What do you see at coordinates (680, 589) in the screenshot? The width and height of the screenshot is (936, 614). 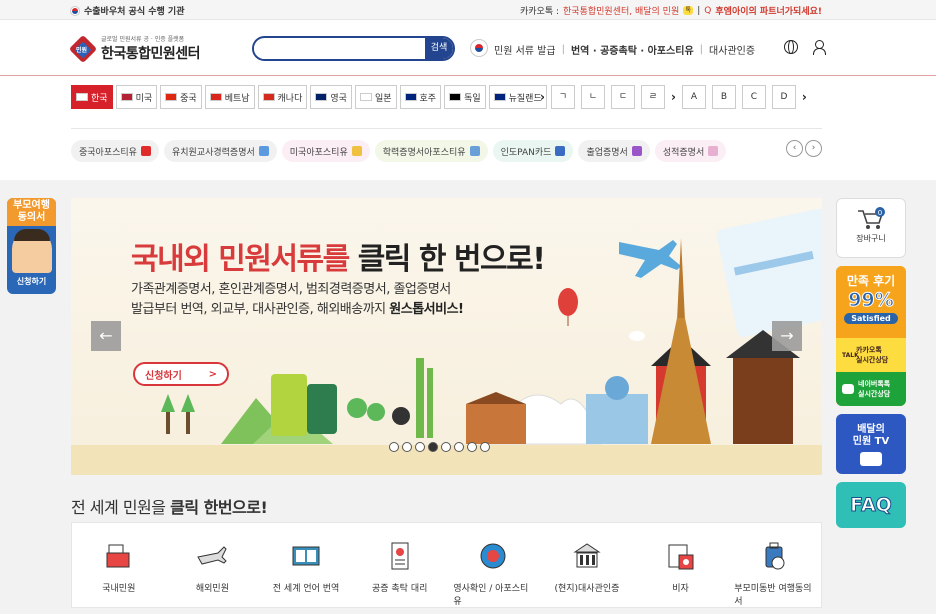 I see `service-label: 비자` at bounding box center [680, 589].